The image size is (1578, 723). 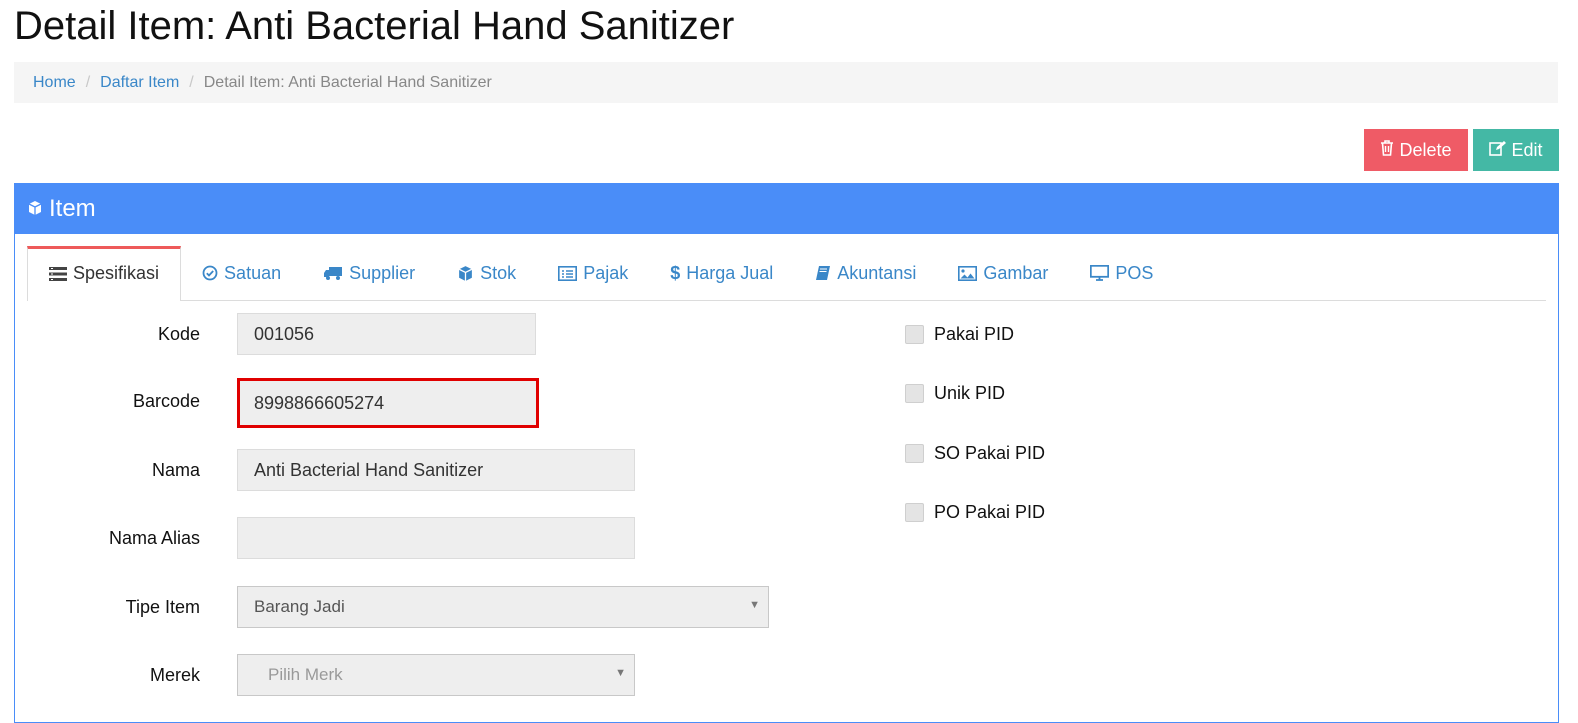 I want to click on tab-label: Stok, so click(x=498, y=272).